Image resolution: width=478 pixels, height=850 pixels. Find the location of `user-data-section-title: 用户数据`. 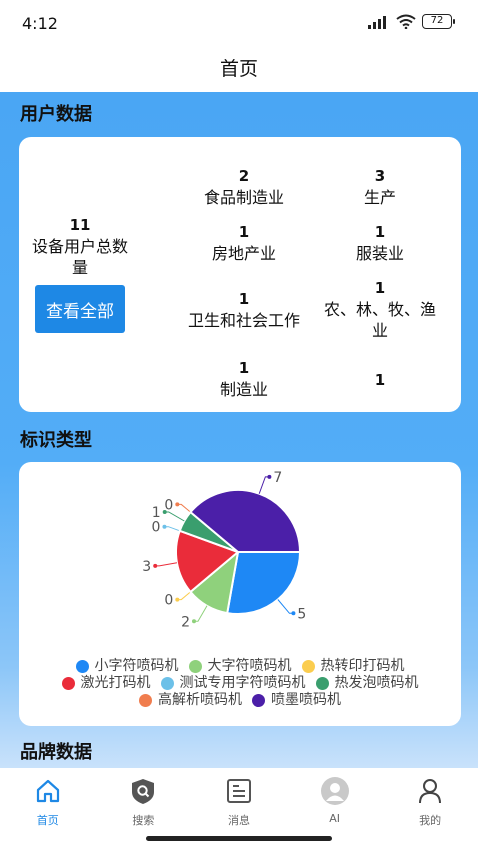

user-data-section-title: 用户数据 is located at coordinates (56, 114).